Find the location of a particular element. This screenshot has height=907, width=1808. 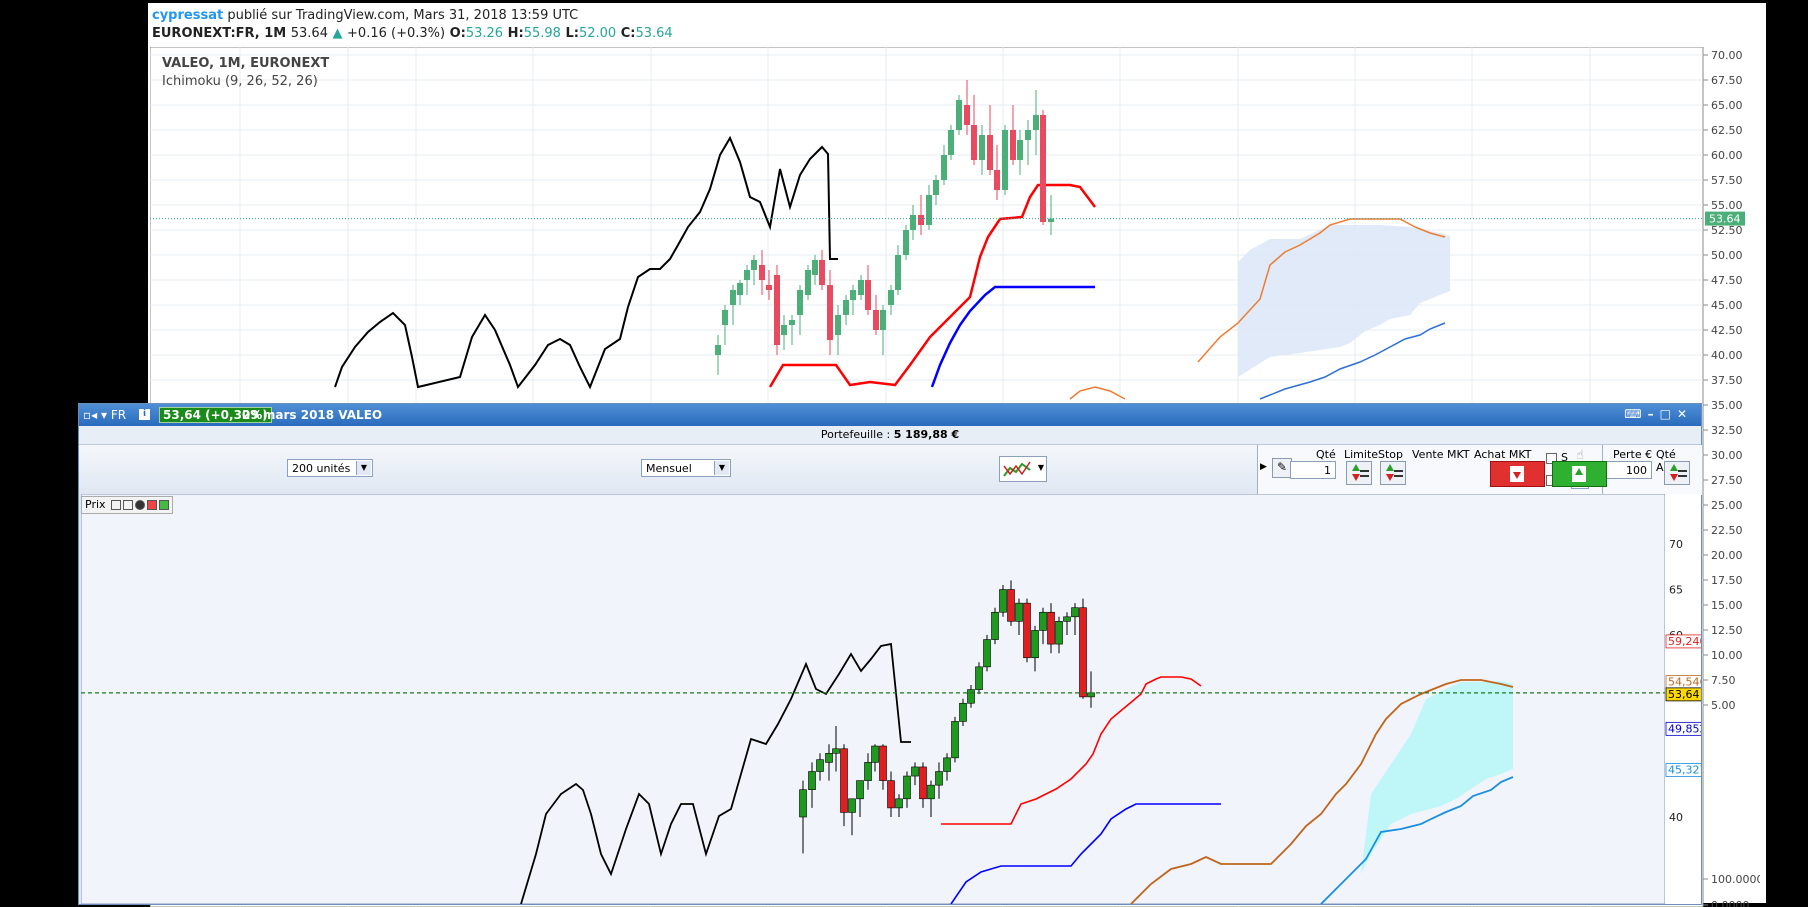

info-icon: i is located at coordinates (144, 414).